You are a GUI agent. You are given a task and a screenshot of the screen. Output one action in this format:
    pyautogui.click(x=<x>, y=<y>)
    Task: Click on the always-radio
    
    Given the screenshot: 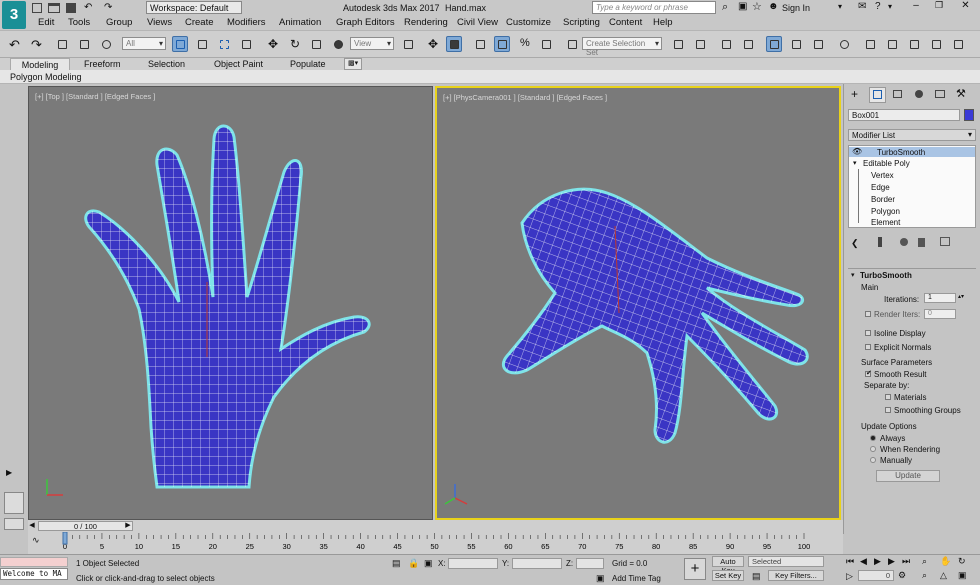 What is the action you would take?
    pyautogui.click(x=873, y=438)
    